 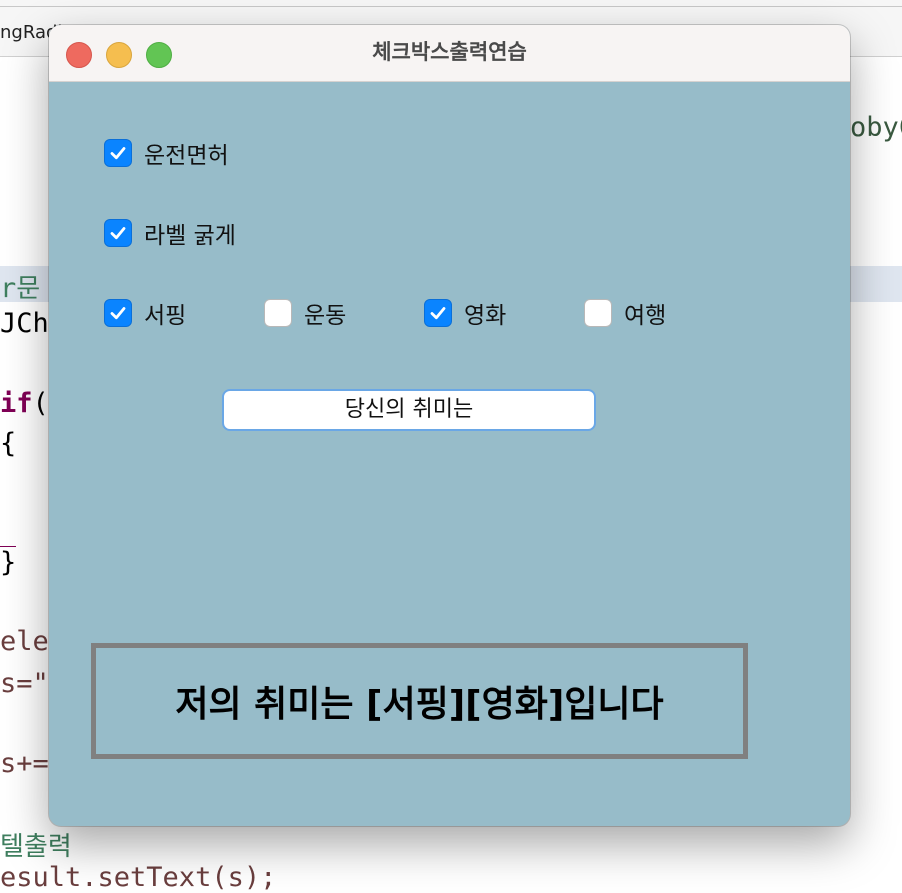 What do you see at coordinates (138, 877) in the screenshot?
I see `code-line-settext: esult.setText(s);` at bounding box center [138, 877].